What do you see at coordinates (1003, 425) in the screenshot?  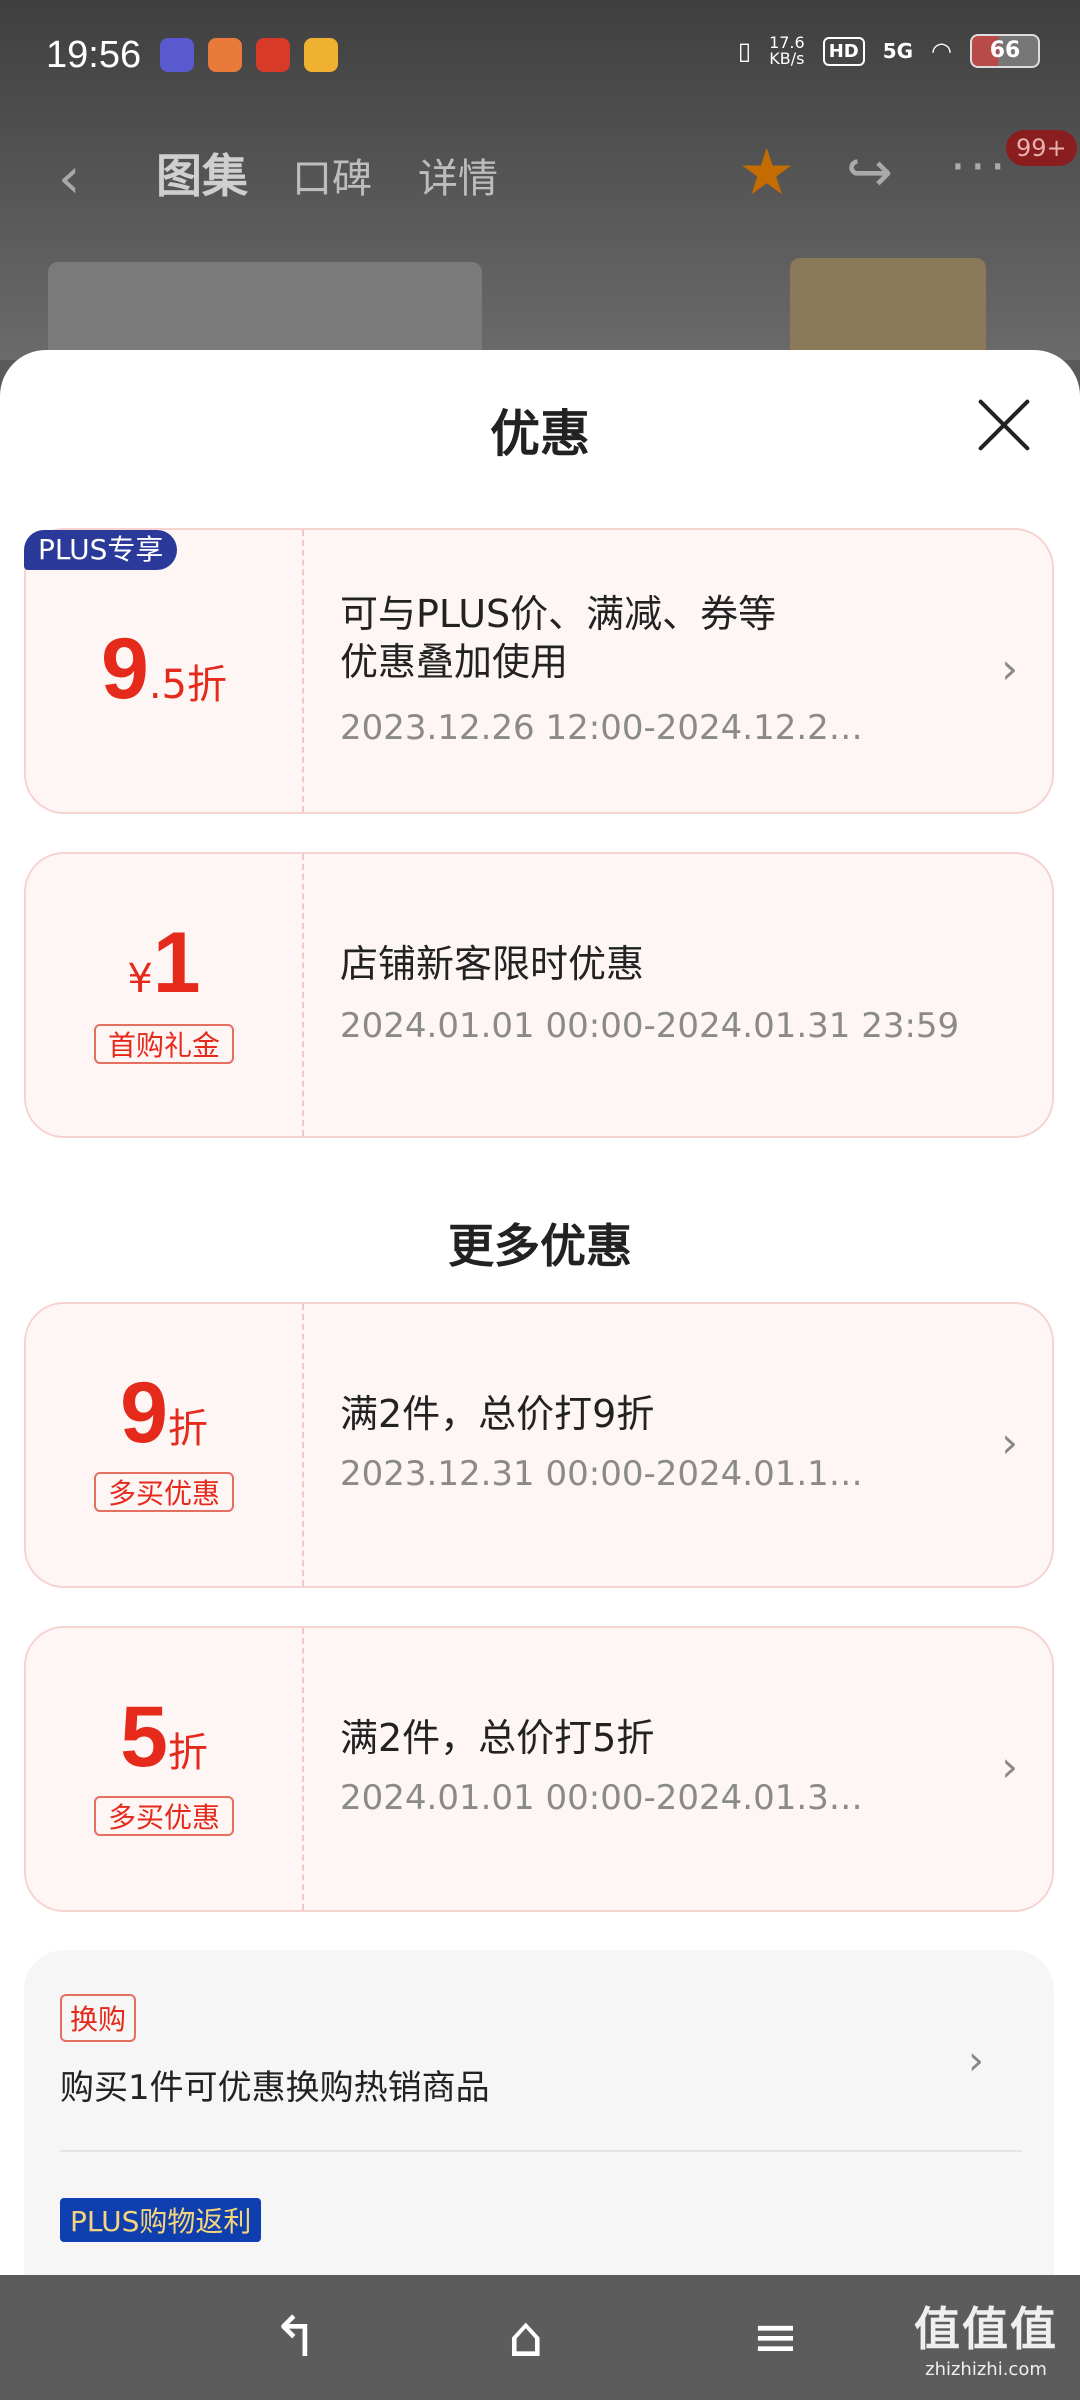 I see `close-icon` at bounding box center [1003, 425].